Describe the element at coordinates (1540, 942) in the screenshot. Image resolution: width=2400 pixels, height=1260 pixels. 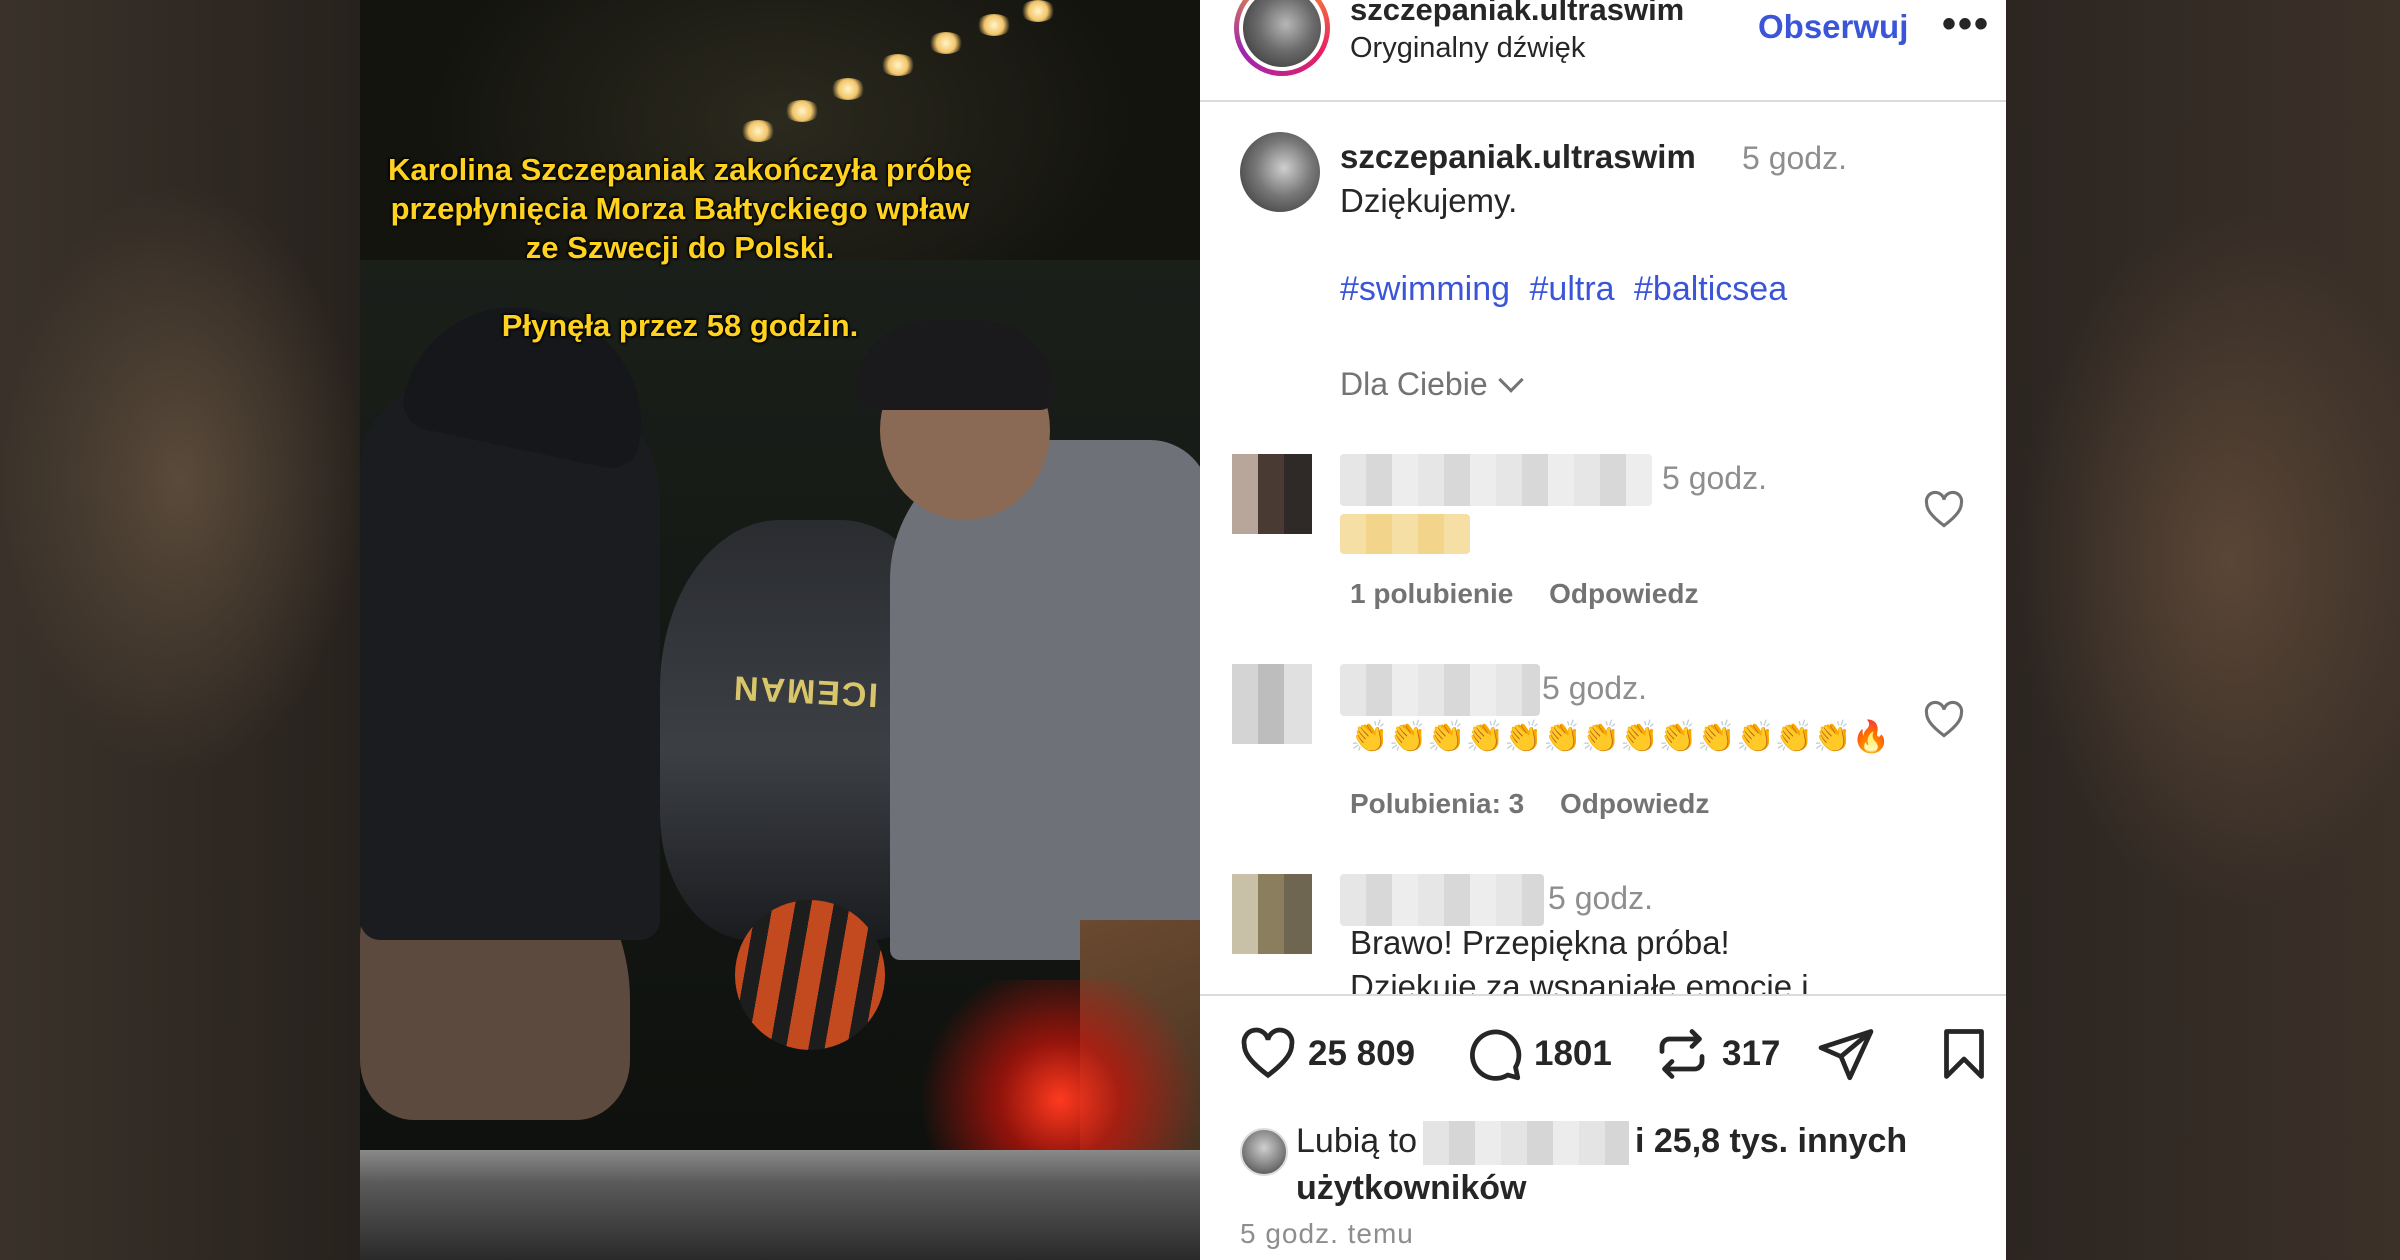
I see `comment-text: Brawo! Przepiękna próba!` at that location.